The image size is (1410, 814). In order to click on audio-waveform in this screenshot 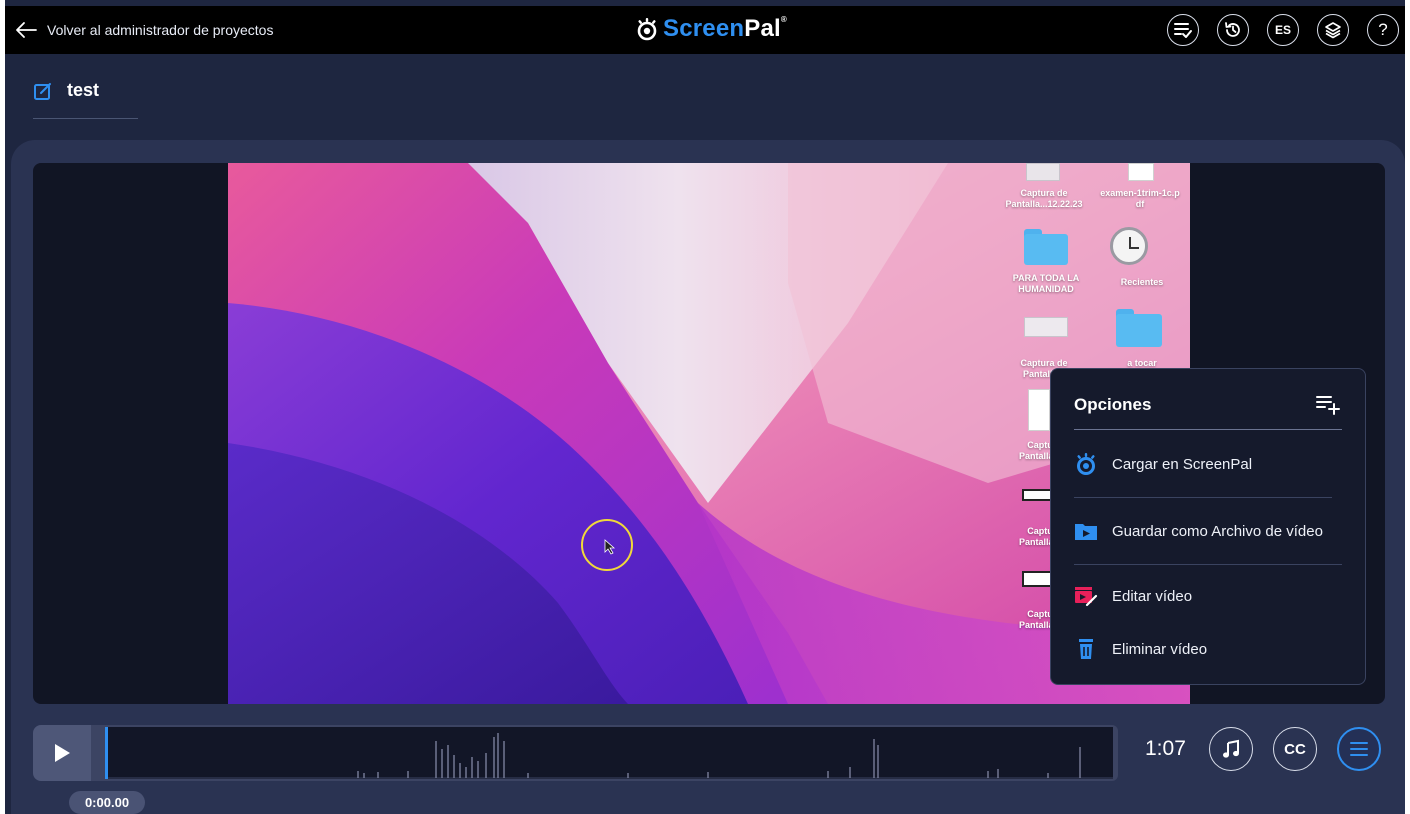, I will do `click(610, 756)`.